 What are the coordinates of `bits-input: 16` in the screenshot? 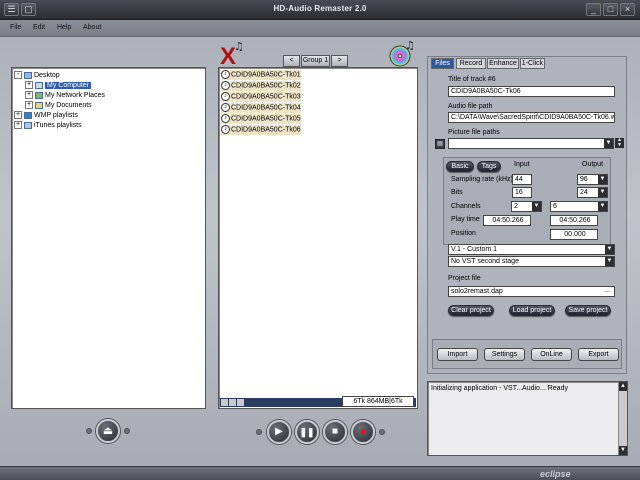 It's located at (522, 192).